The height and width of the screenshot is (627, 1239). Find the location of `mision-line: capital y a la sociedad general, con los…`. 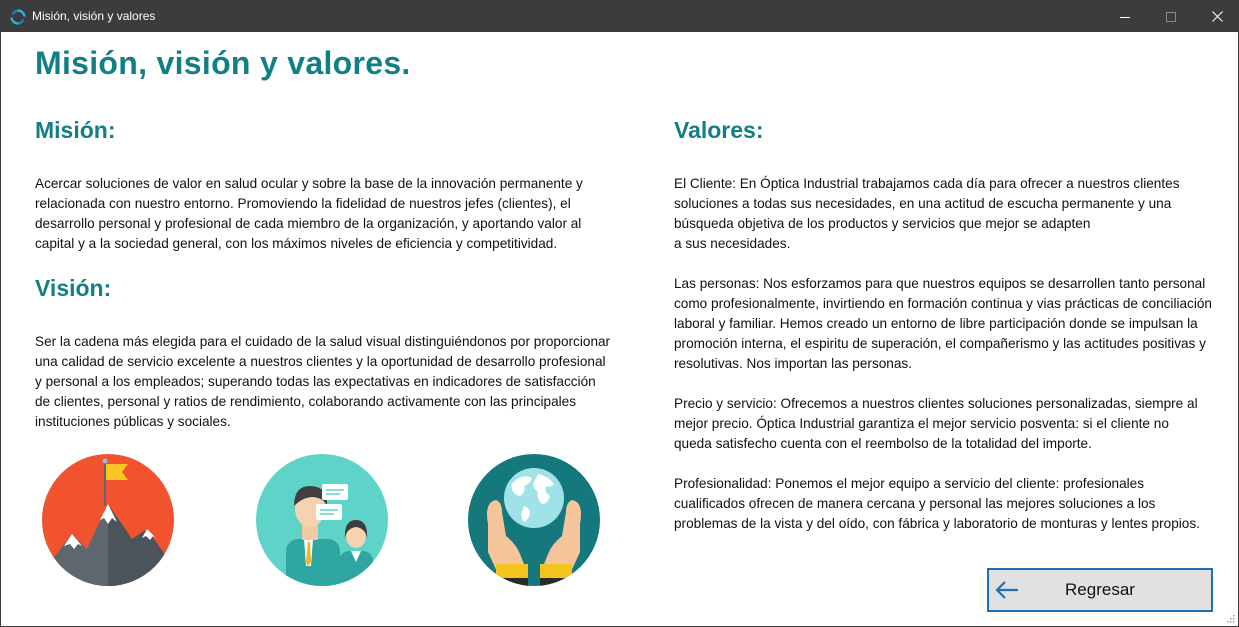

mision-line: capital y a la sociedad general, con los… is located at coordinates (296, 243).